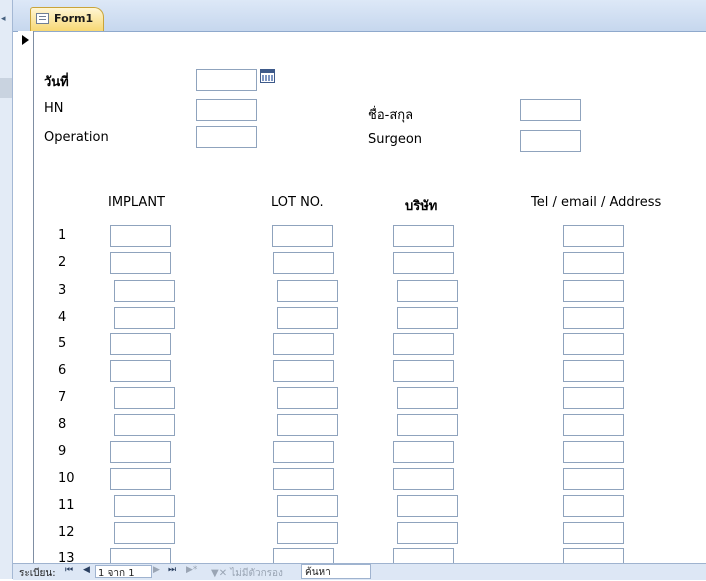 This screenshot has width=706, height=581. Describe the element at coordinates (66, 505) in the screenshot. I see `row-number: 11` at that location.